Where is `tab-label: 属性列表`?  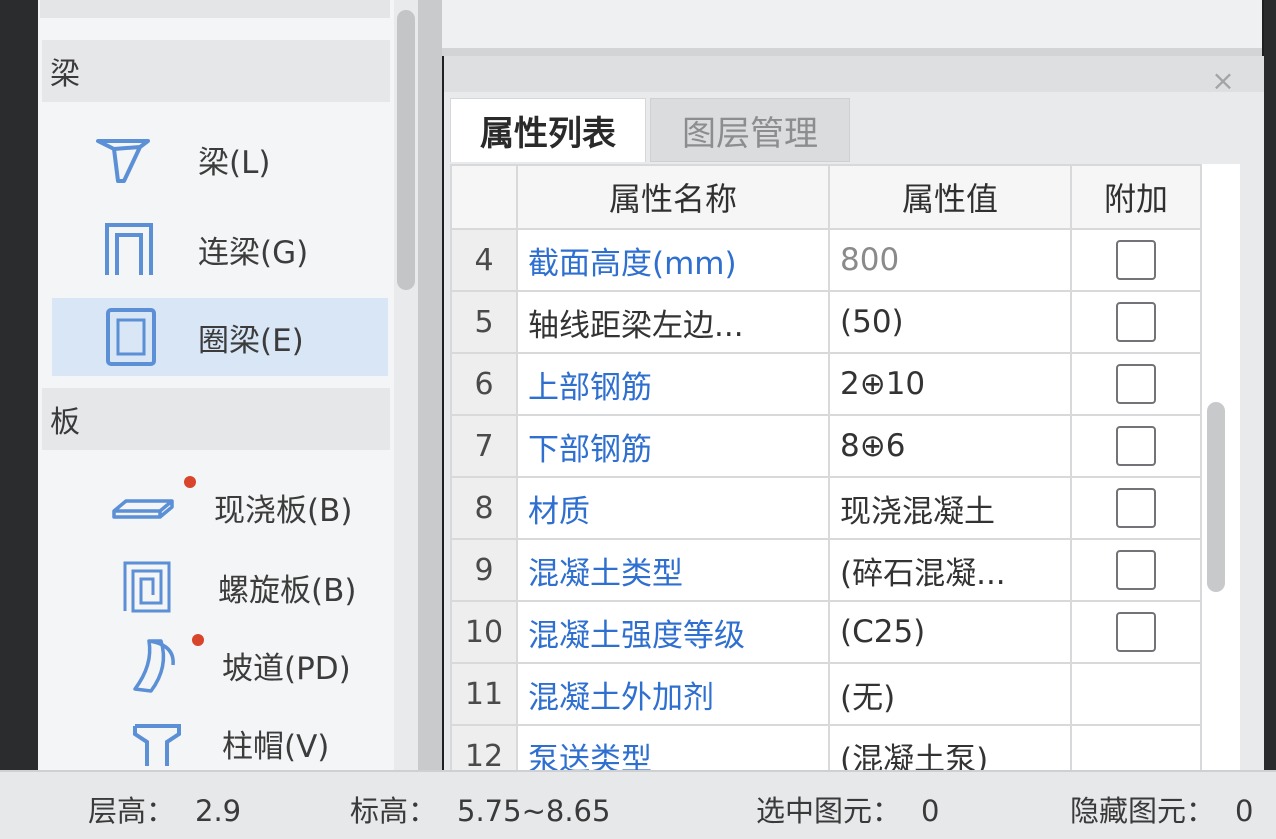
tab-label: 属性列表 is located at coordinates (548, 134).